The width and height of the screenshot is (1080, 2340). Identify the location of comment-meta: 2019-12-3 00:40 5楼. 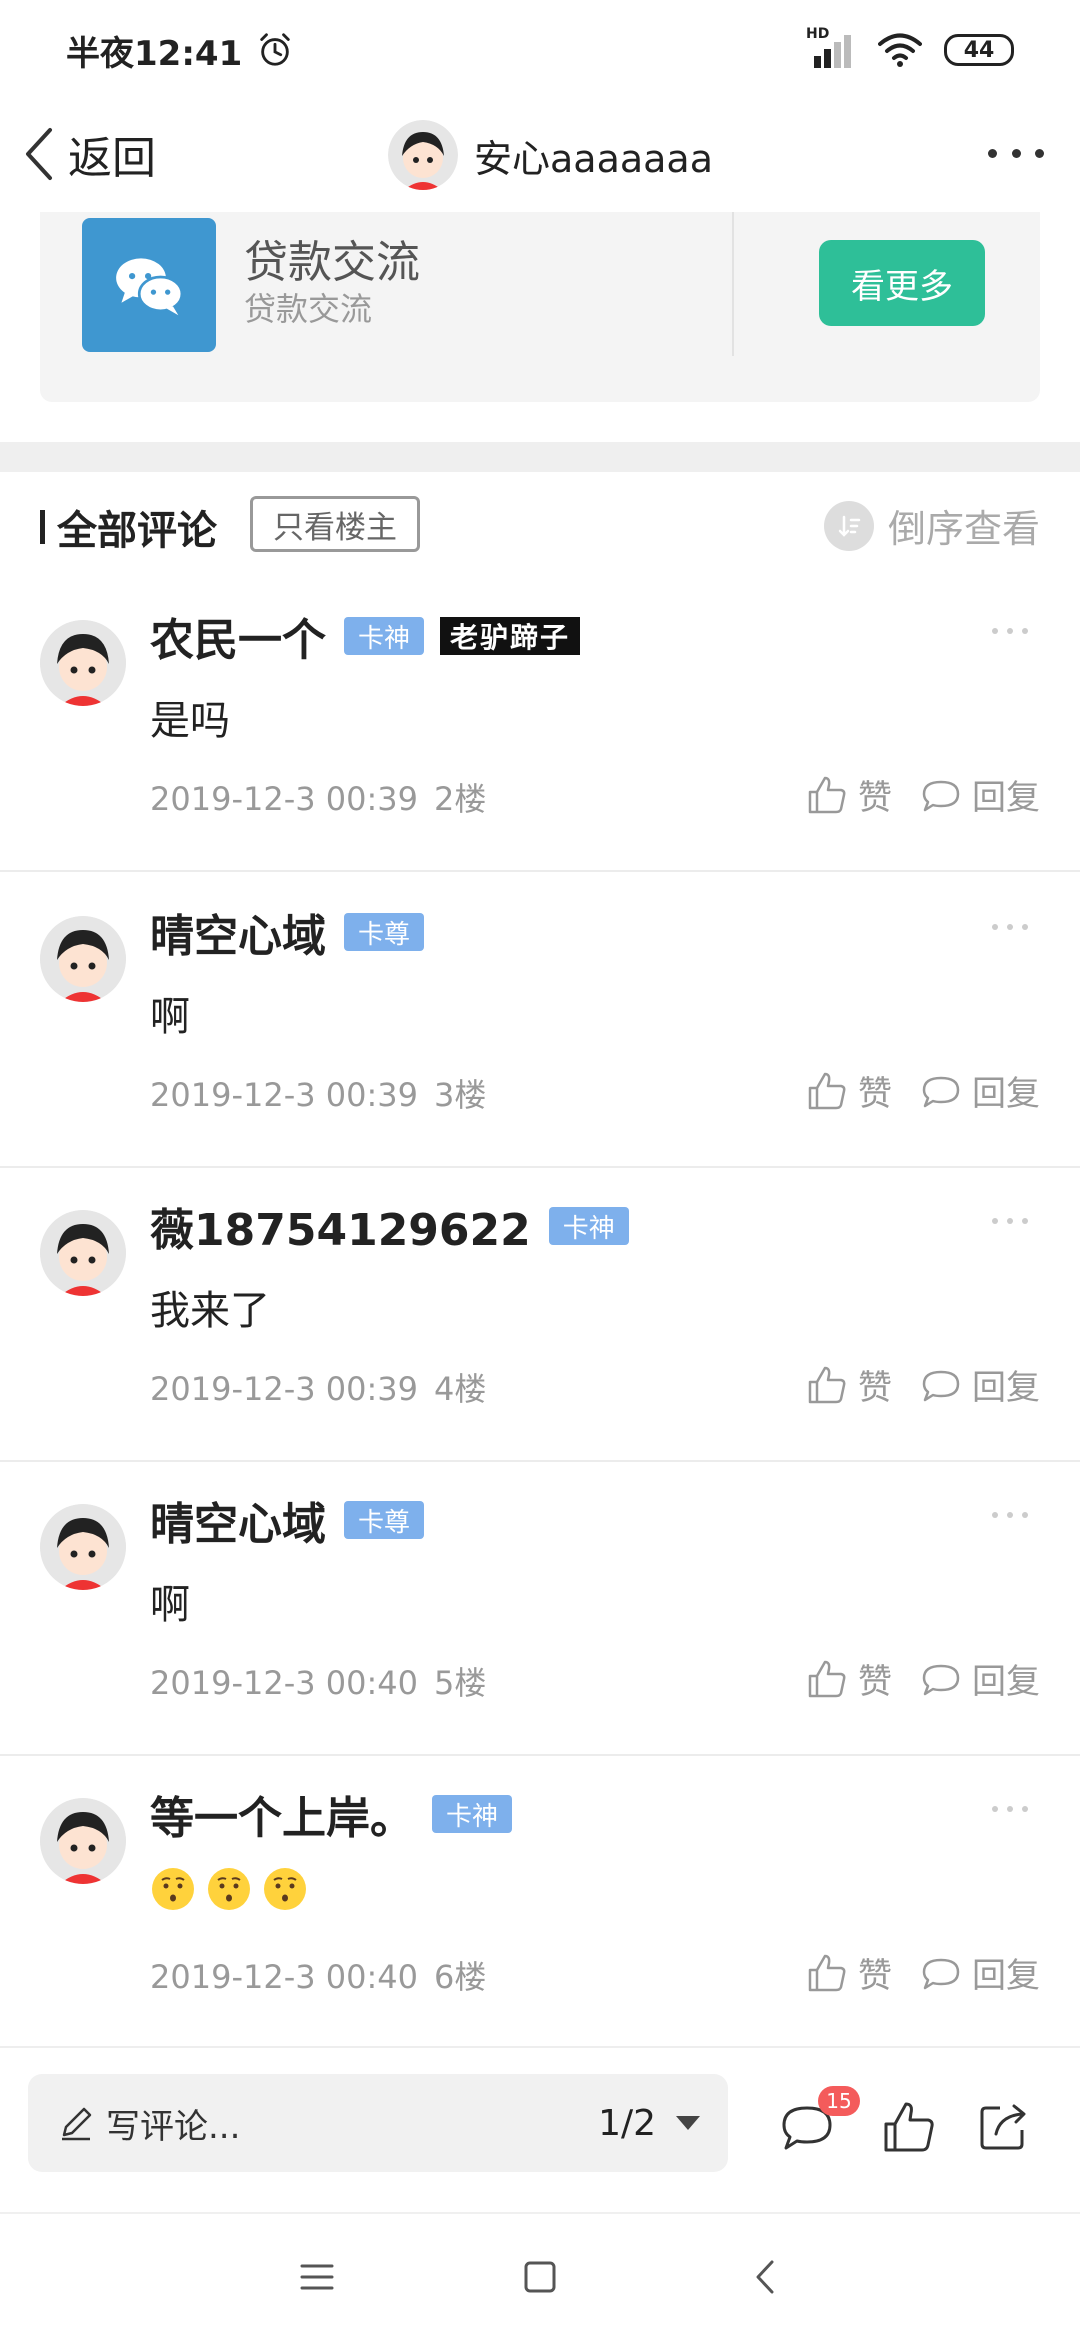
(318, 1681).